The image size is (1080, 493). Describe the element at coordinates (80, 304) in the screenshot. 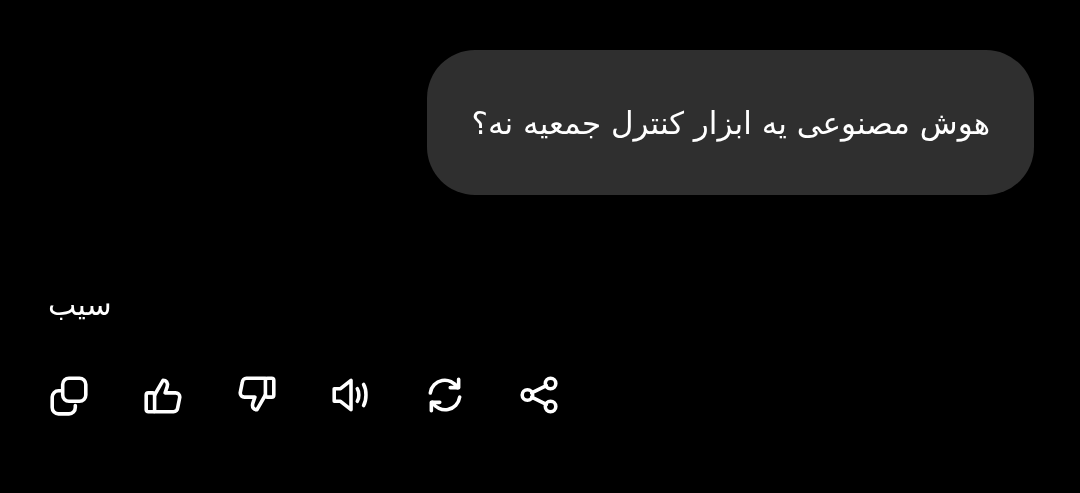

I see `reply-text: سیب` at that location.